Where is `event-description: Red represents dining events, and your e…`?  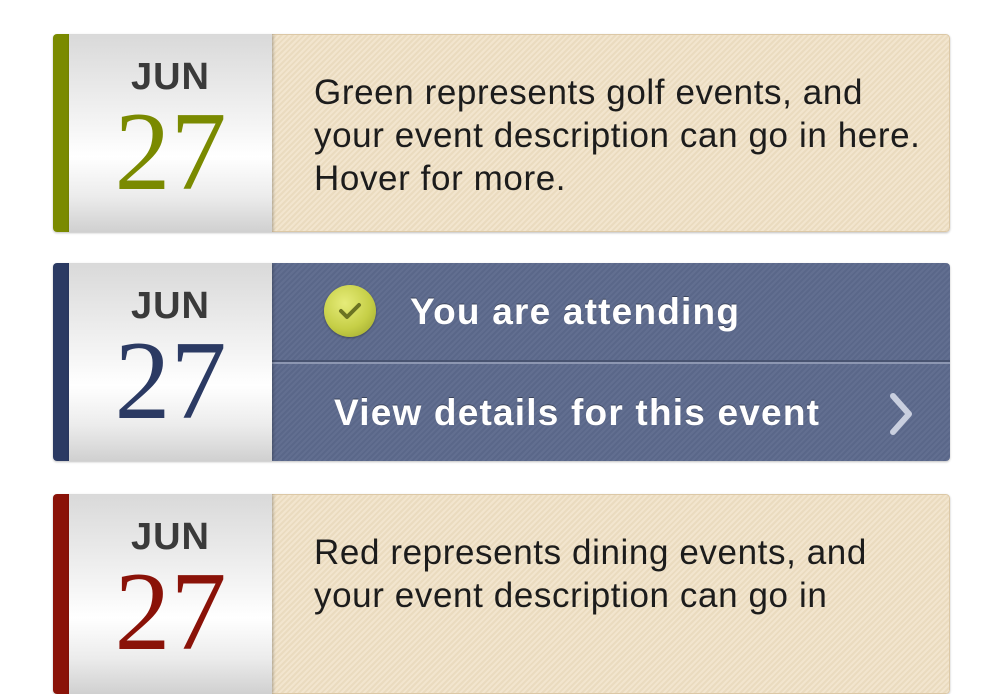
event-description: Red represents dining events, and your e… is located at coordinates (590, 574).